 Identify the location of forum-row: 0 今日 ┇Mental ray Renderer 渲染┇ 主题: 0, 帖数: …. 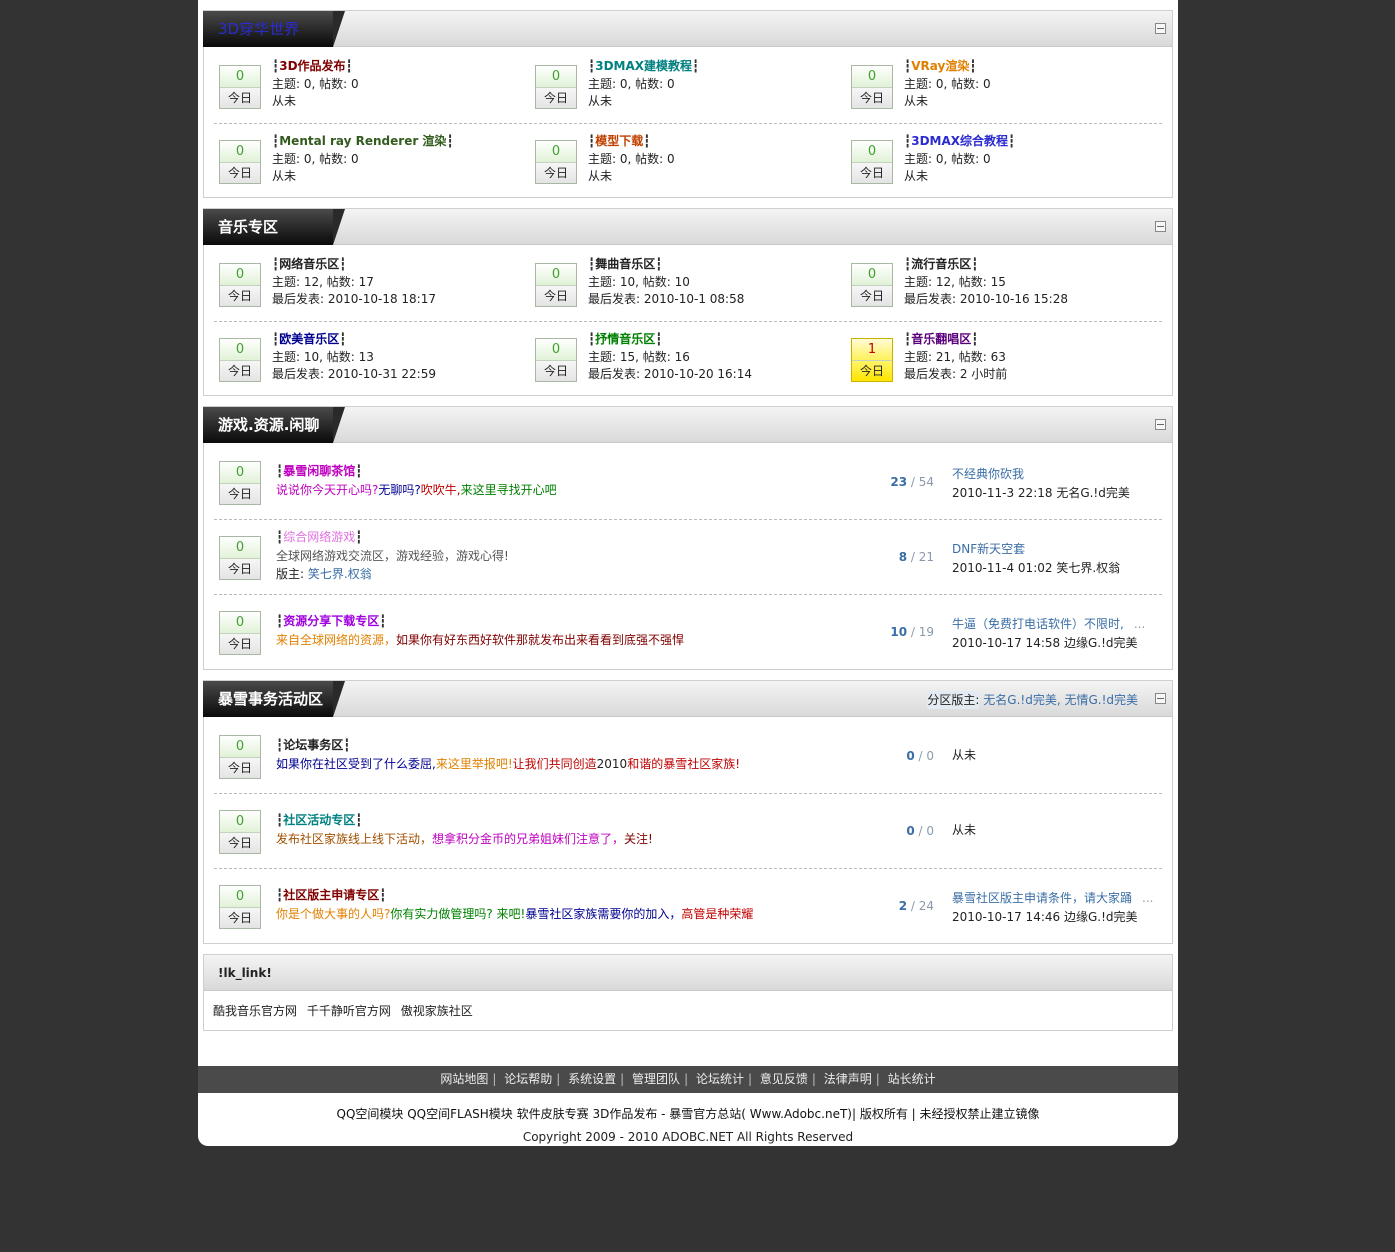
(688, 161).